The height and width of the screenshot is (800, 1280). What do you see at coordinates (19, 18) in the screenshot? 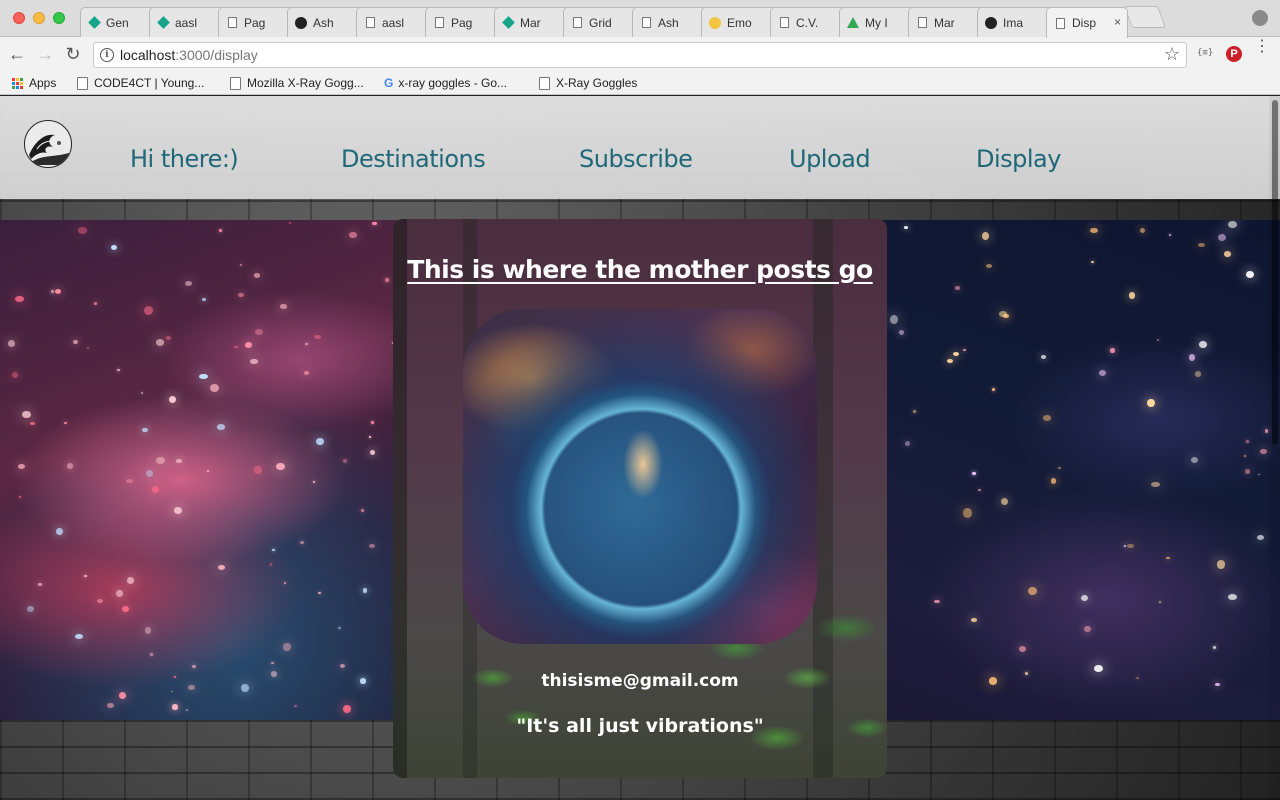
I see `window-close-button` at bounding box center [19, 18].